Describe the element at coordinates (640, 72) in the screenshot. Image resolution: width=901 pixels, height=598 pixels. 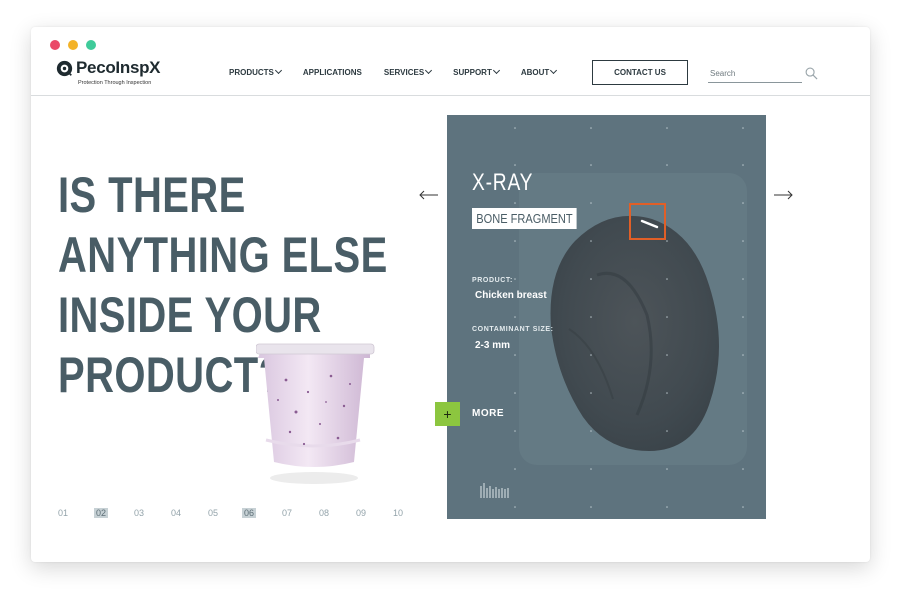
I see `contact-us-button: CONTACT US` at that location.